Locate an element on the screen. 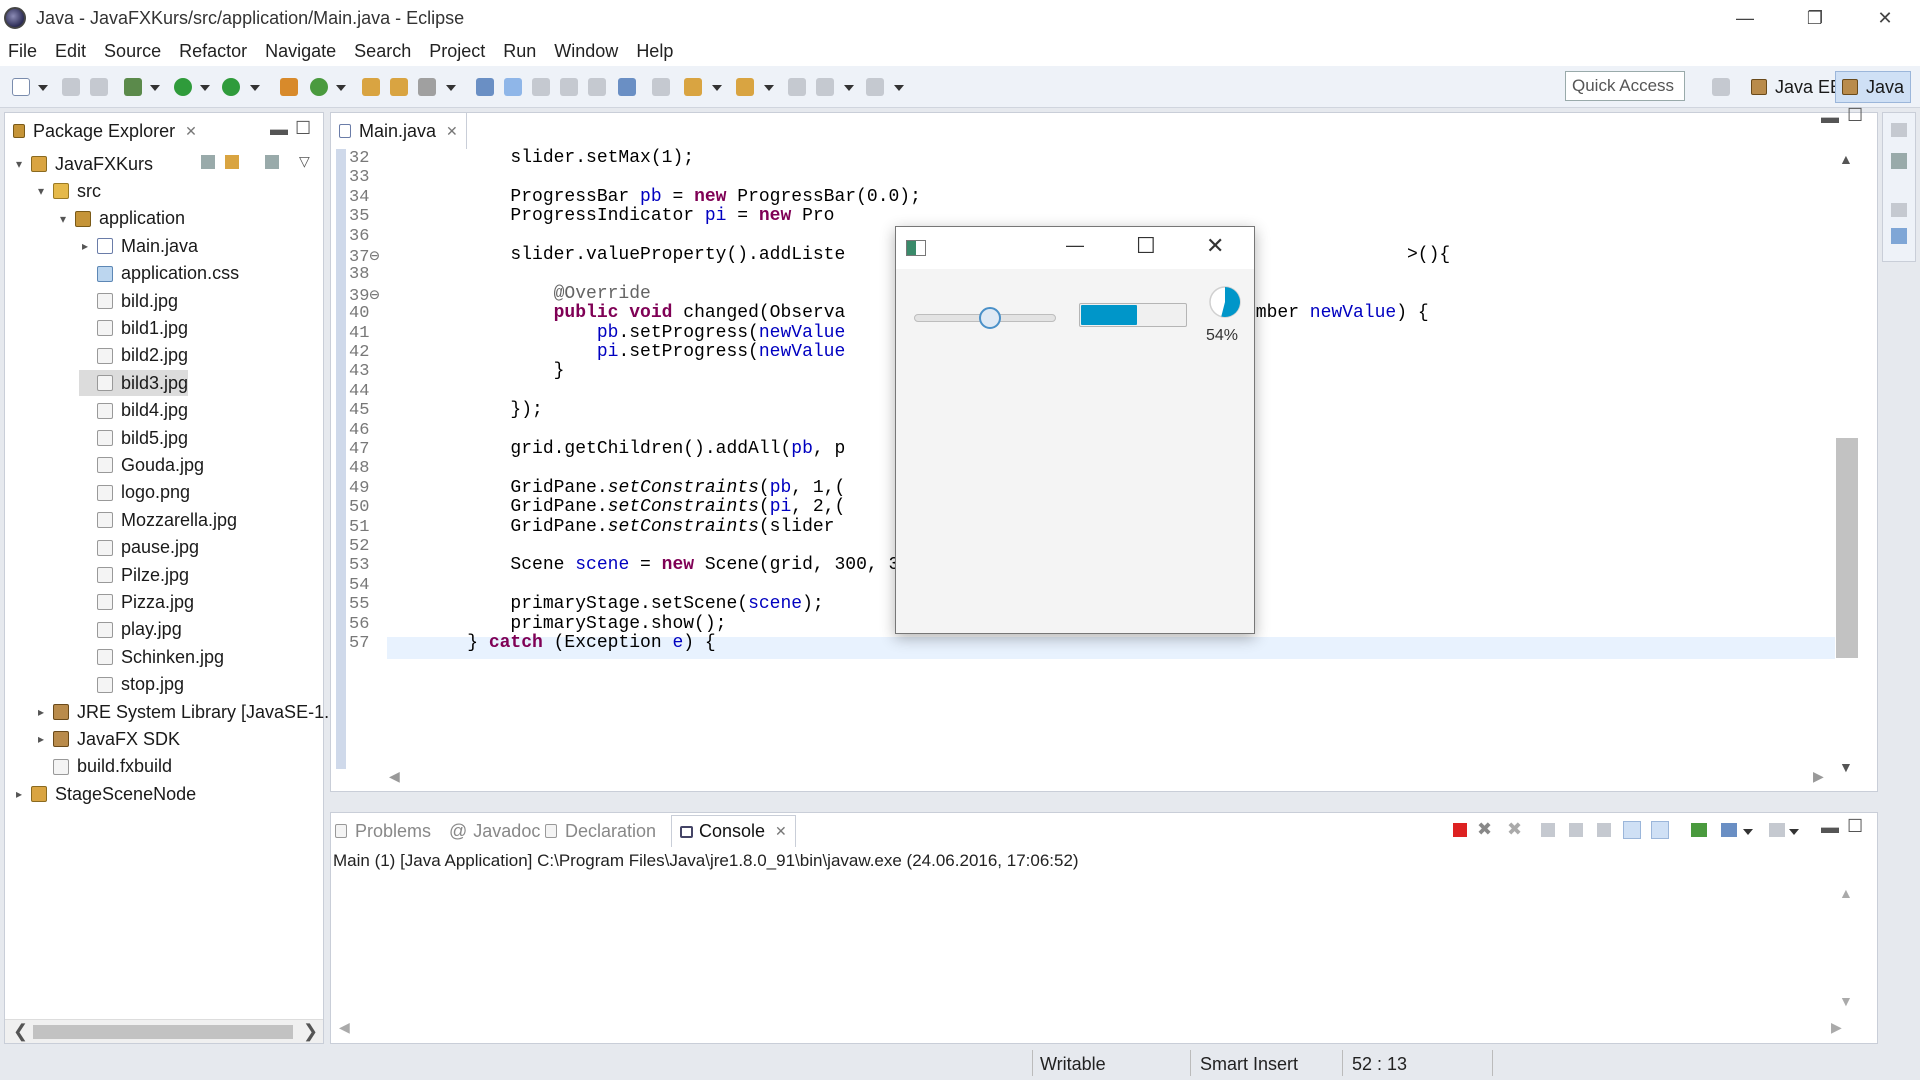 This screenshot has width=1920, height=1080. tree-item: Gouda.jpg is located at coordinates (141, 465).